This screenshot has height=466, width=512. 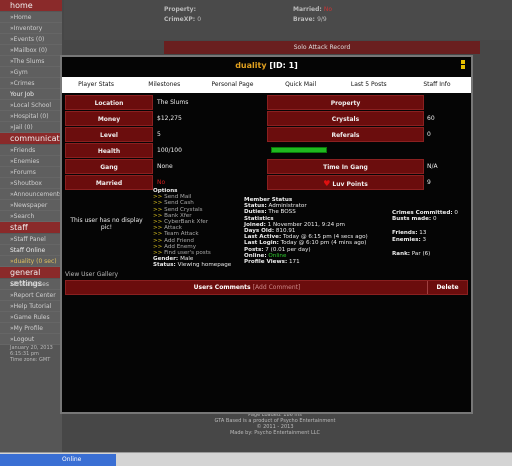 I want to click on stat-label-text: Referals, so click(x=345, y=135).